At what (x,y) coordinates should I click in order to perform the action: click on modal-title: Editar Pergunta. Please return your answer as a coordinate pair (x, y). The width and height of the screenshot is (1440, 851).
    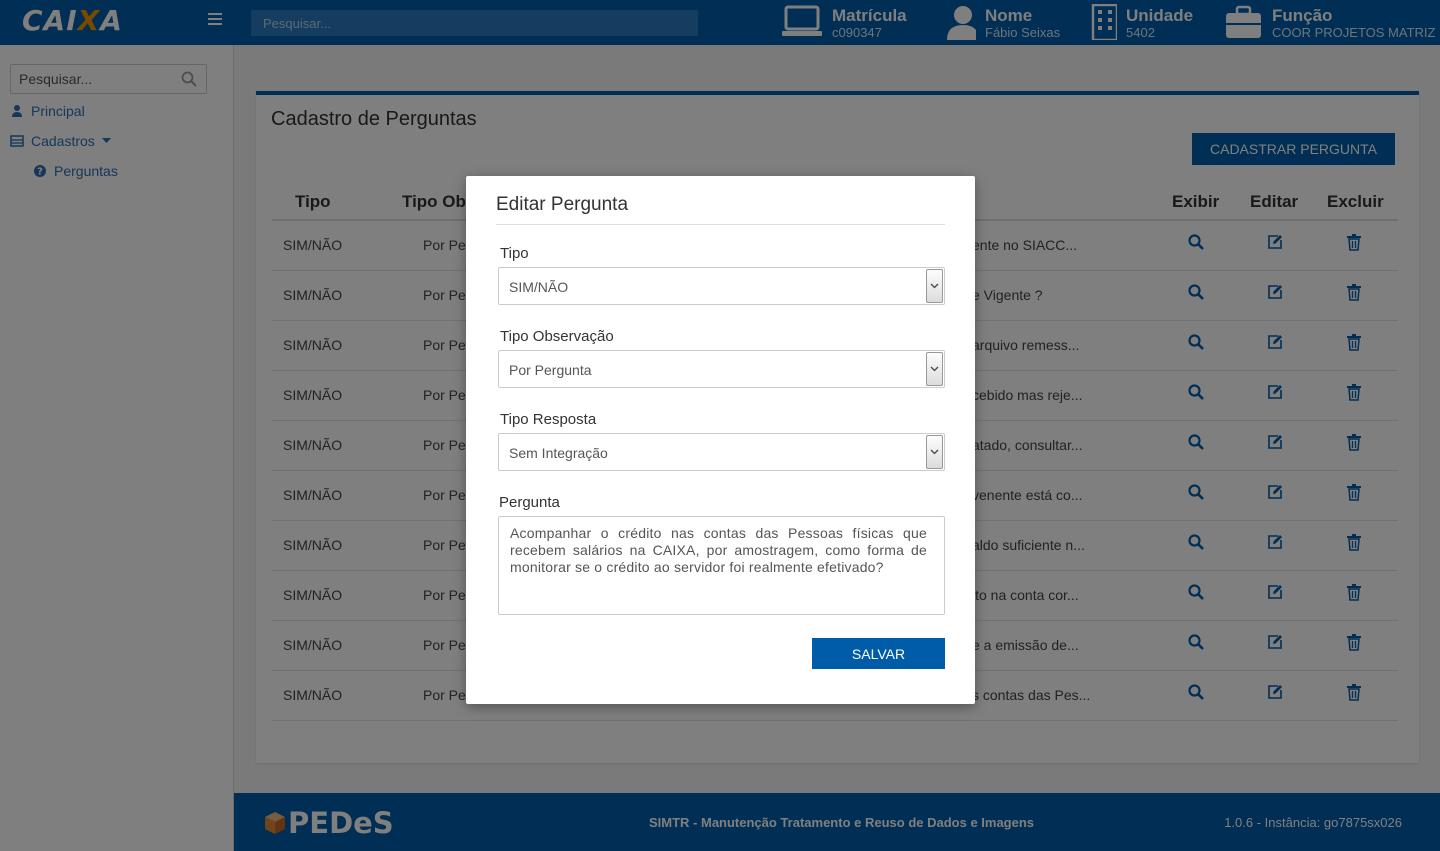
    Looking at the image, I should click on (562, 204).